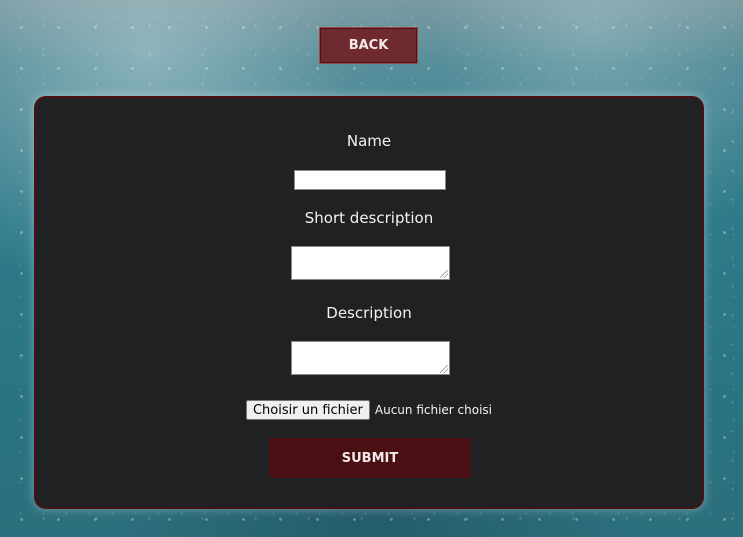 The width and height of the screenshot is (743, 537). I want to click on short-description-textarea, so click(370, 263).